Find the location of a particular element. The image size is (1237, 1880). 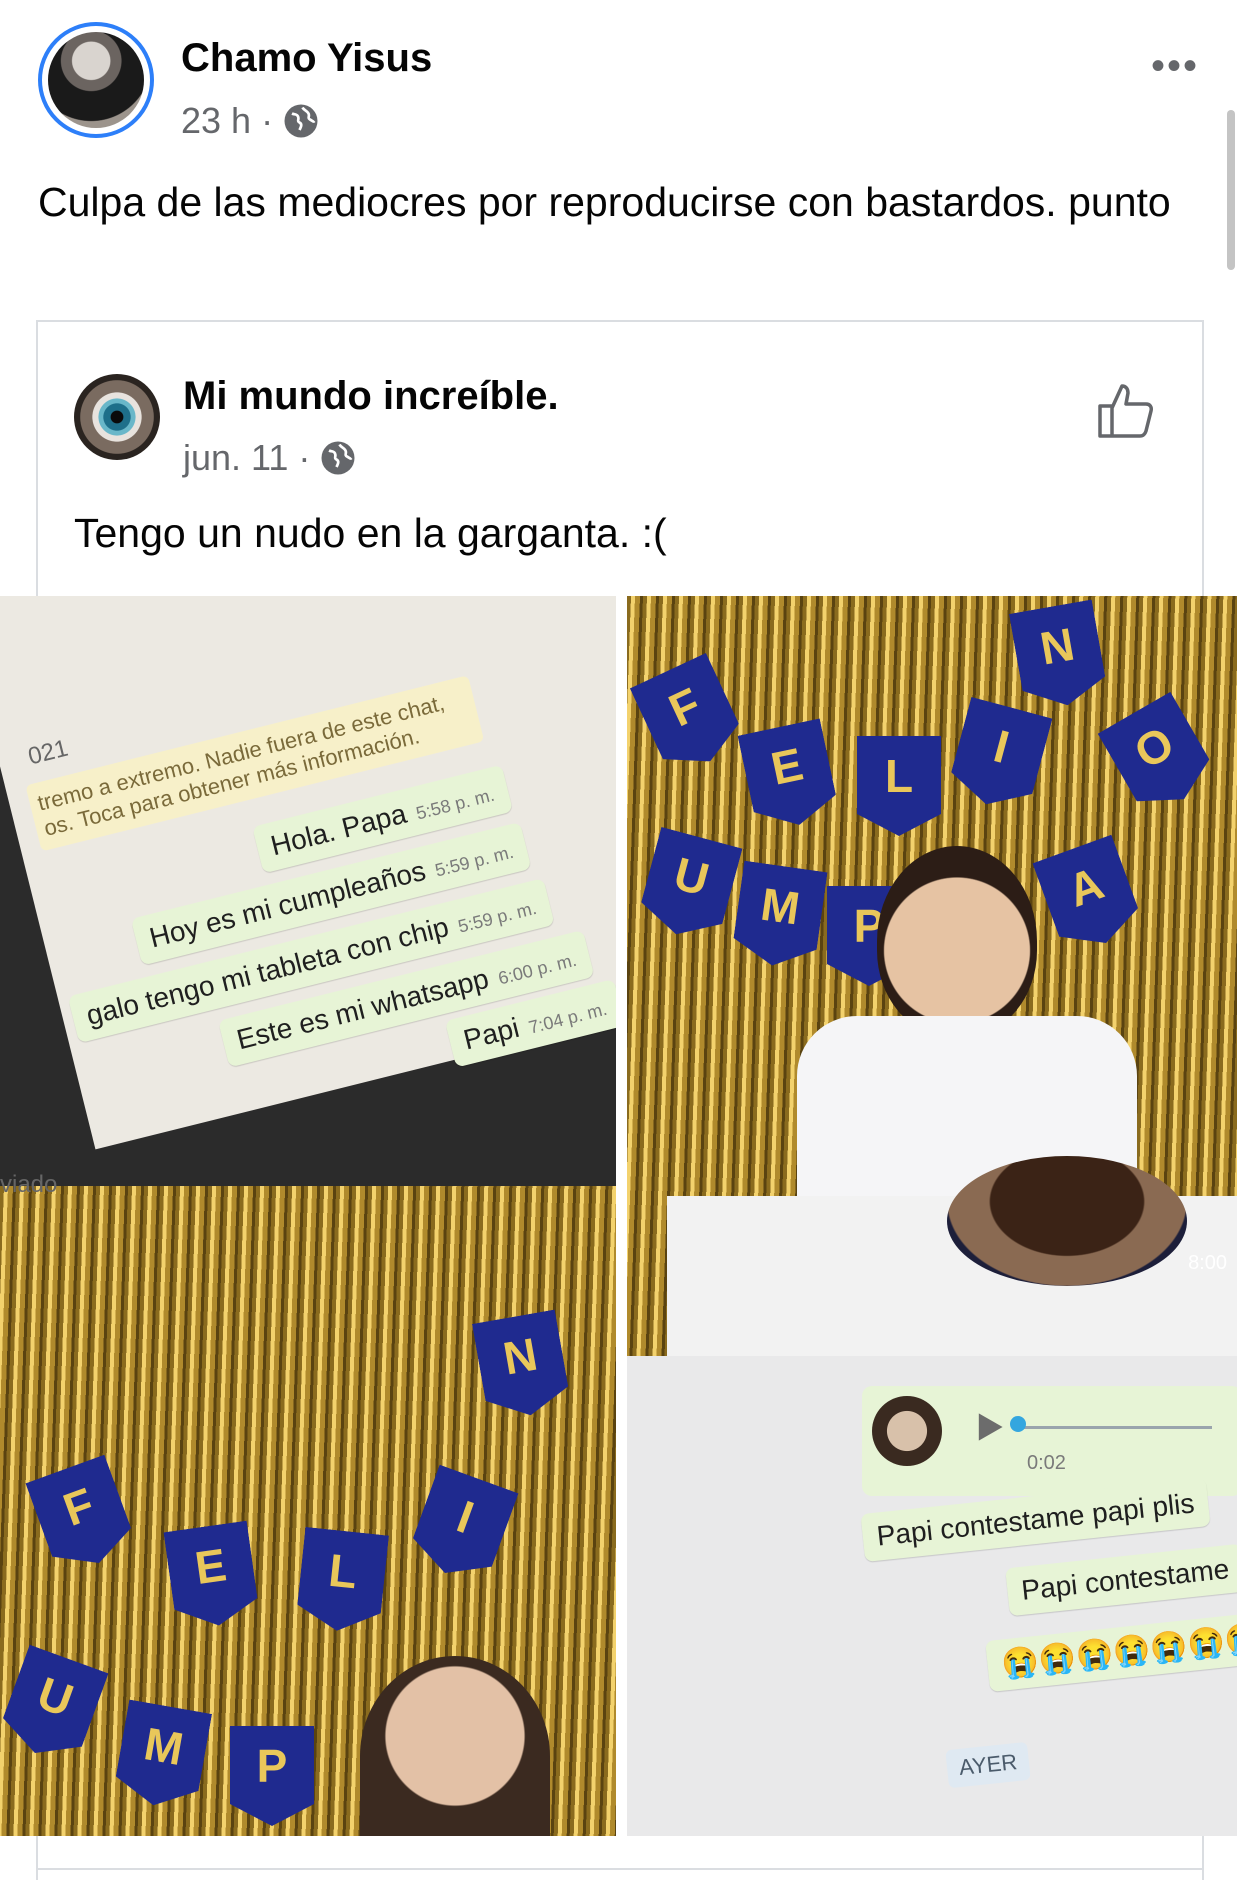

post-meta: 23 h · is located at coordinates (250, 121).